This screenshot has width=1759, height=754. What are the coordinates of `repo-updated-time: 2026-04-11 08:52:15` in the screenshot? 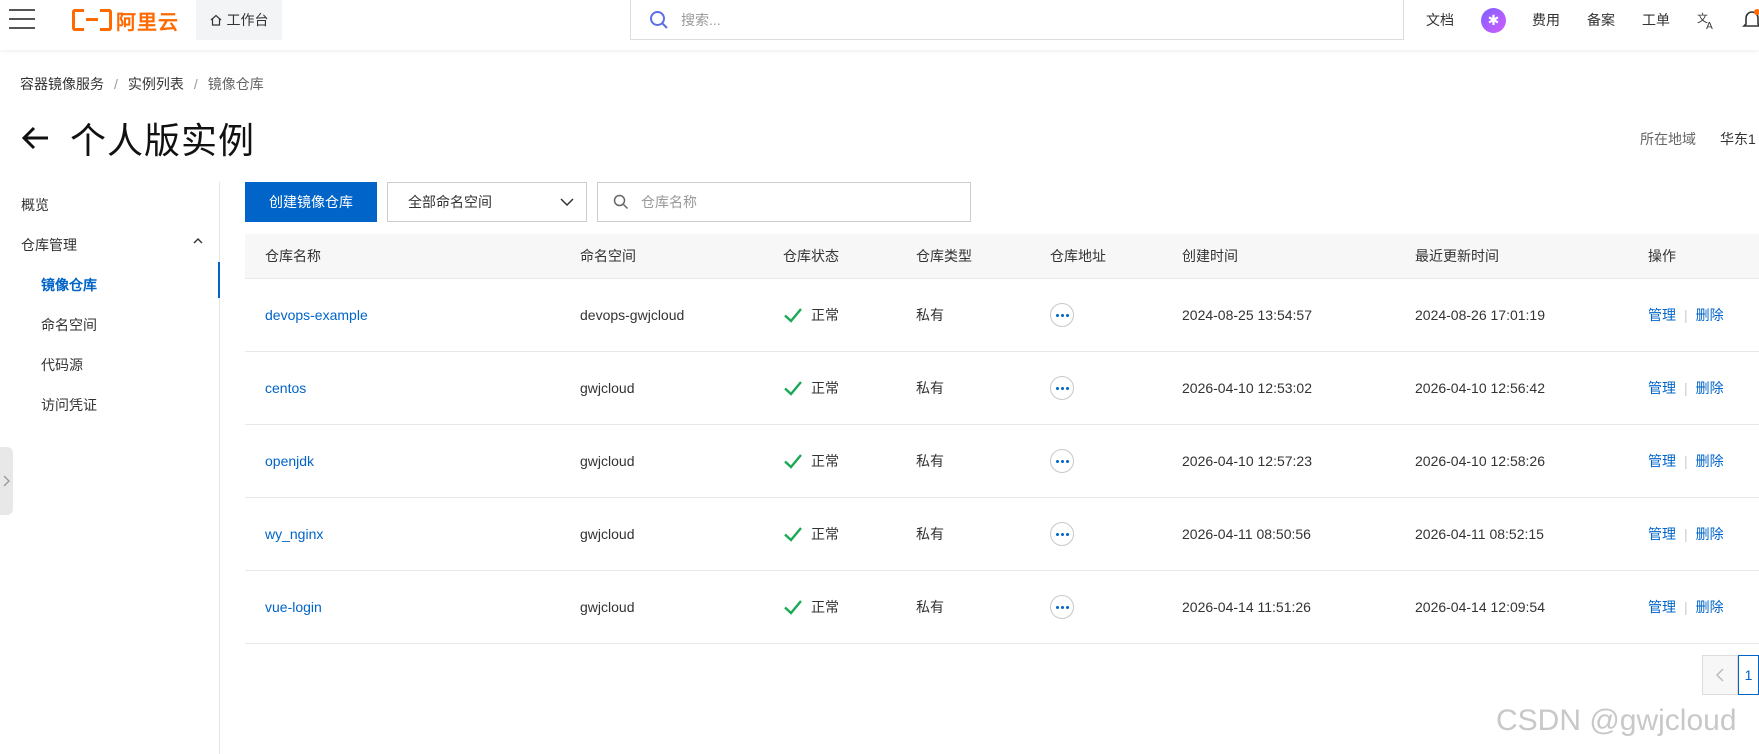 It's located at (1479, 534).